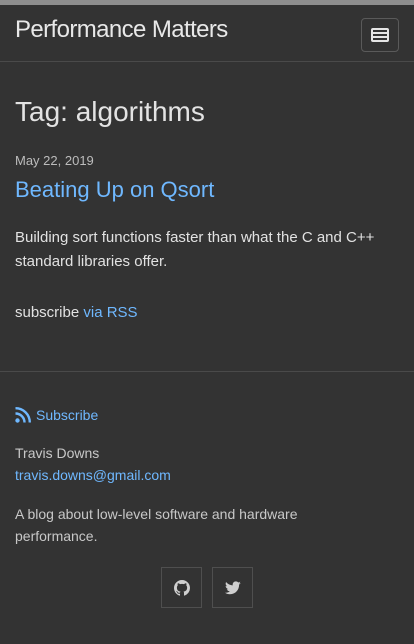 The image size is (414, 644). I want to click on twitter-button, so click(232, 587).